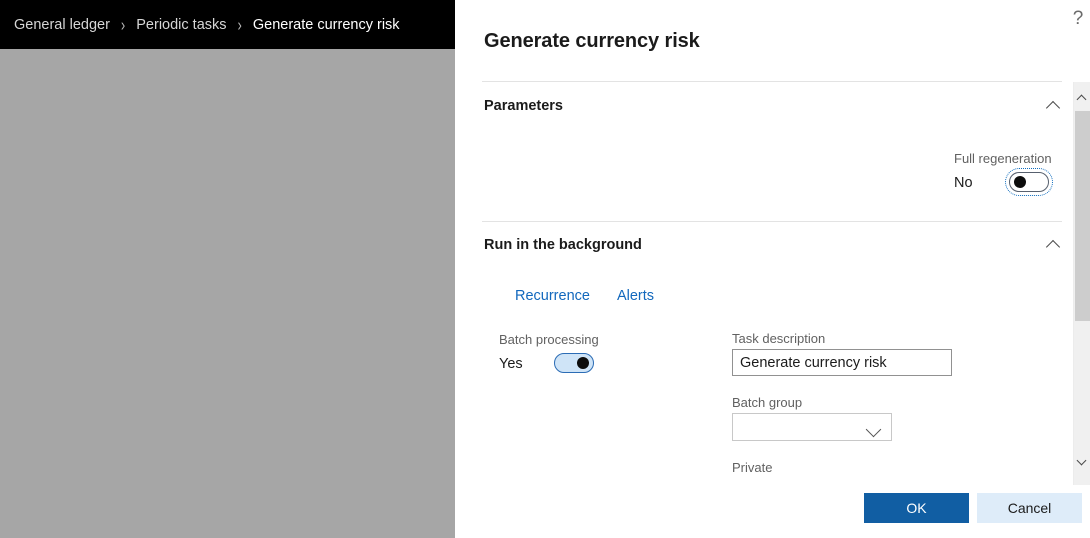 This screenshot has width=1090, height=538. I want to click on cancel-button: Cancel, so click(1029, 508).